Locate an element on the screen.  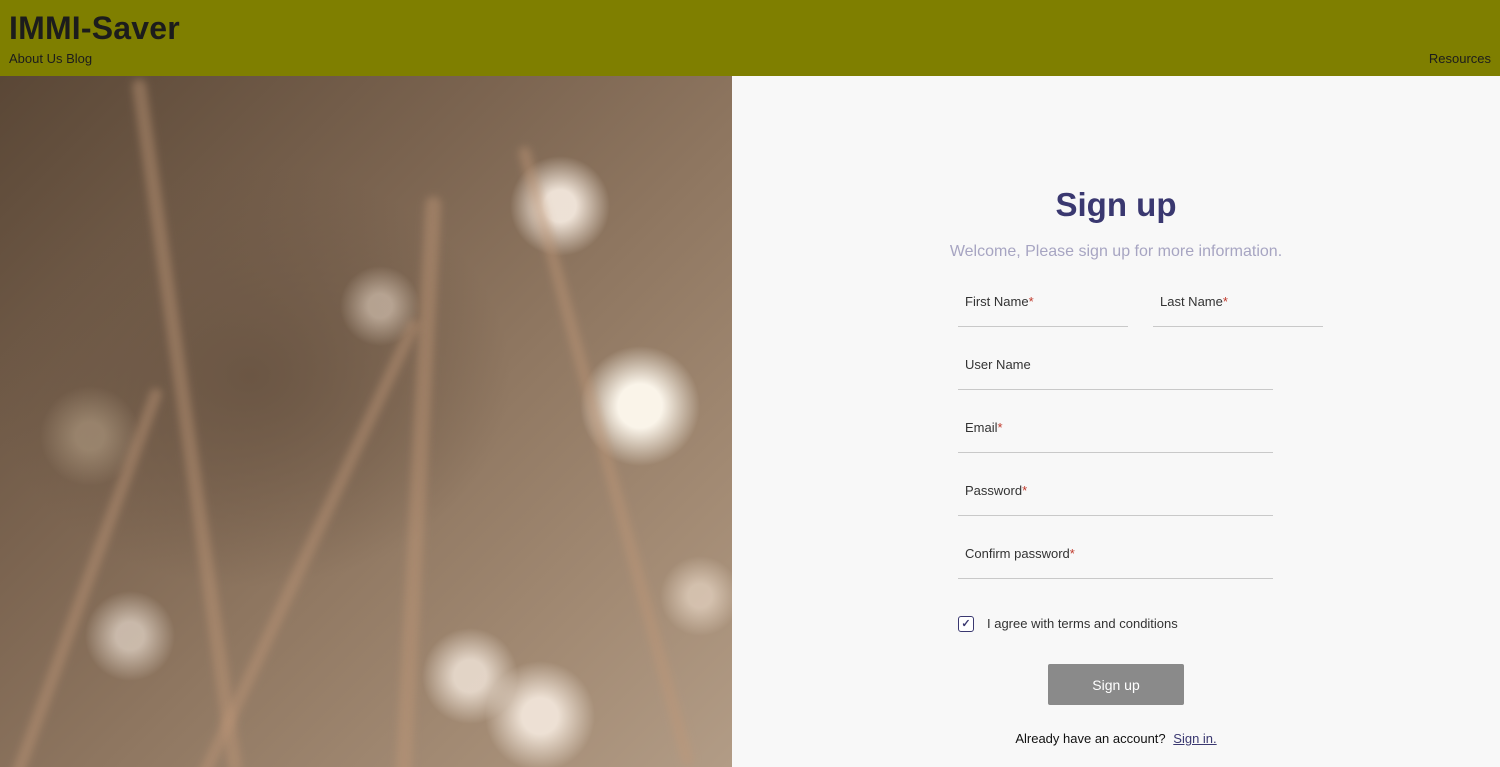
confirm-password-field: Confirm password* is located at coordinates (1117, 563).